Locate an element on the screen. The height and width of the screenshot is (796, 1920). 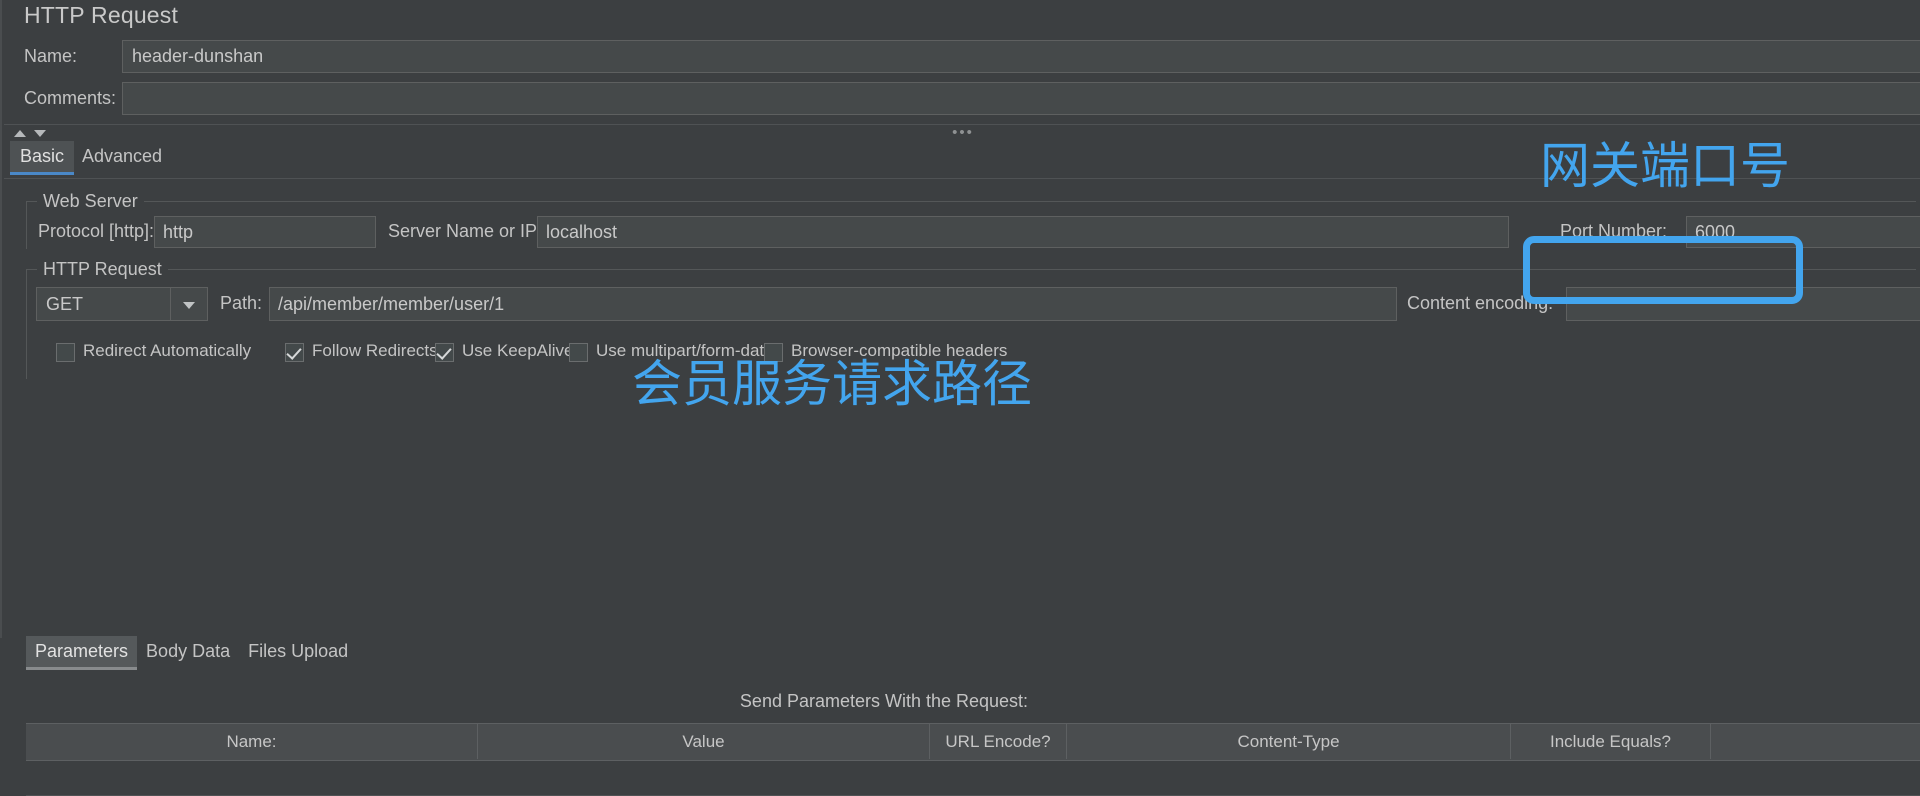
checkbox-label: Redirect Automatically is located at coordinates (167, 350).